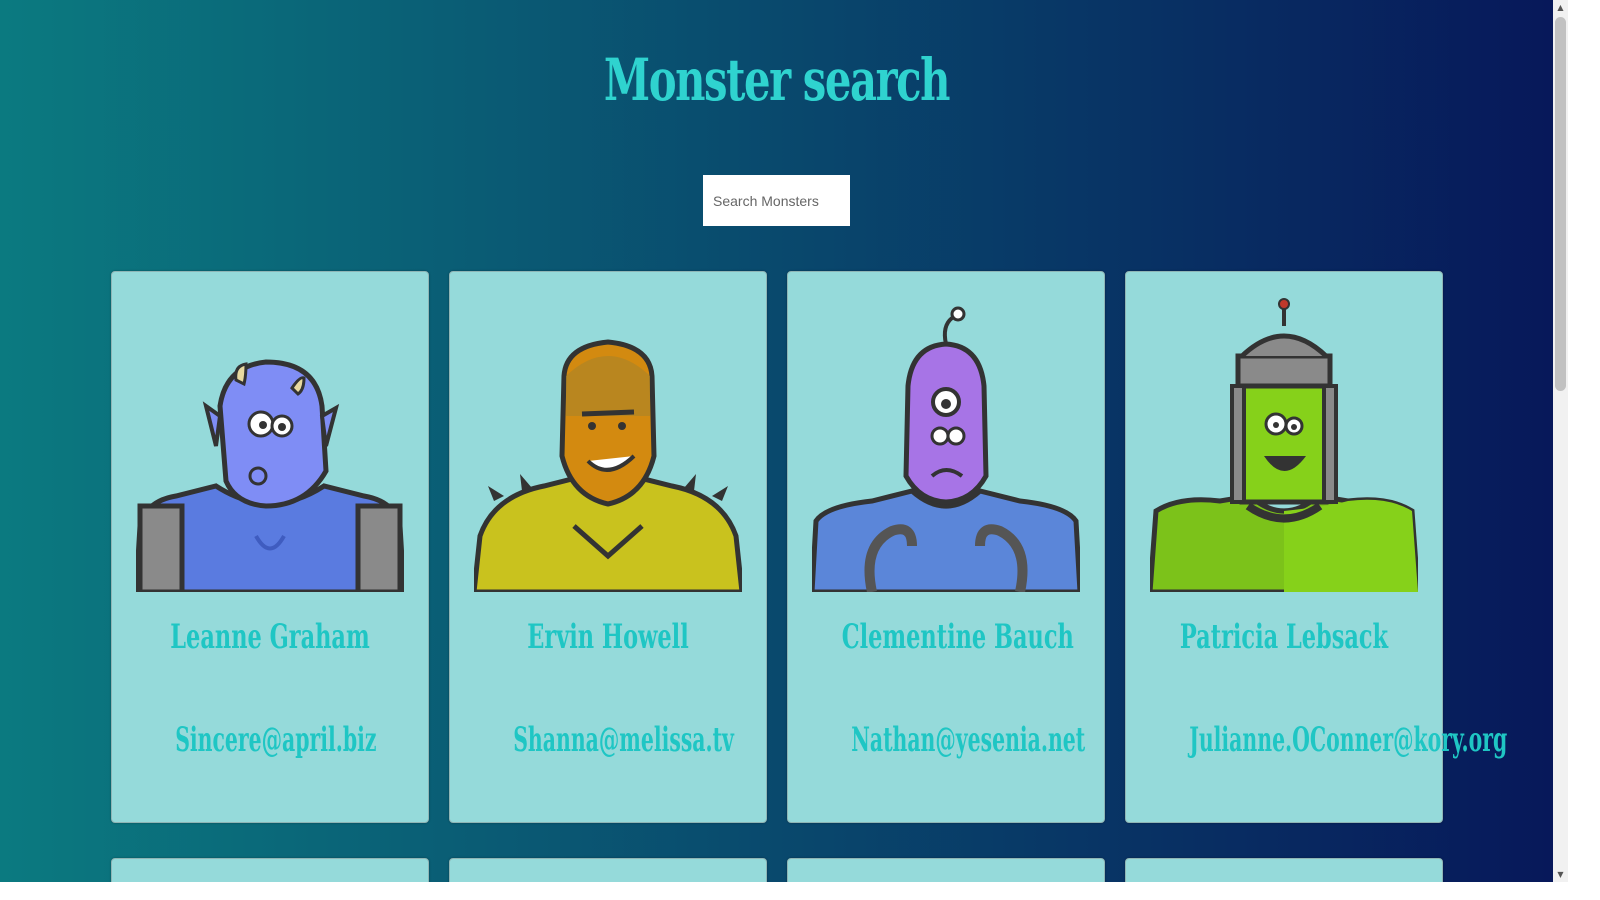 This screenshot has width=1600, height=900. Describe the element at coordinates (1348, 740) in the screenshot. I see `monster-email: Julianne.OConner@kory.org` at that location.